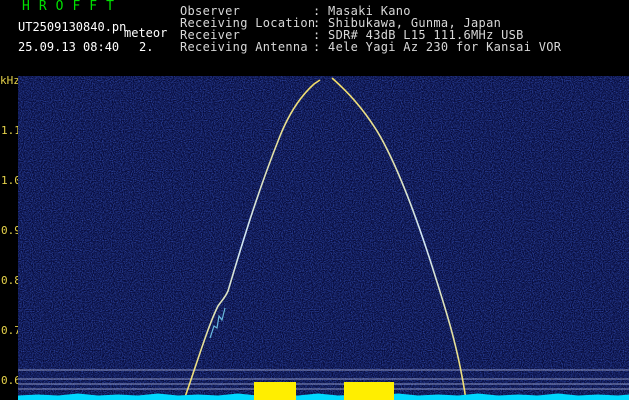 This screenshot has height=400, width=629. What do you see at coordinates (72, 7) in the screenshot?
I see `app-title: HROFFT` at bounding box center [72, 7].